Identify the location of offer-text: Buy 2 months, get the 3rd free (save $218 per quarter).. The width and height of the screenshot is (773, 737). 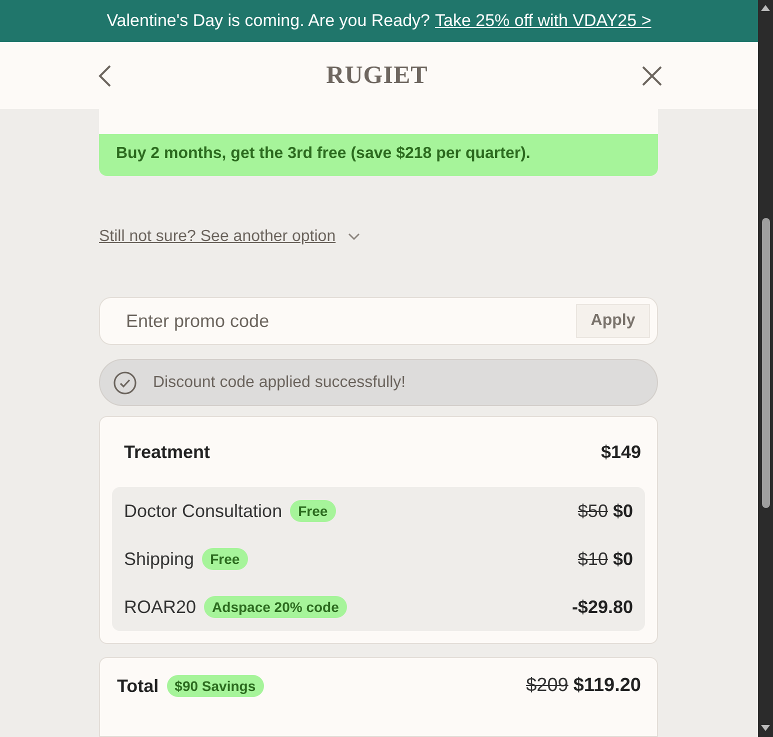
(378, 155).